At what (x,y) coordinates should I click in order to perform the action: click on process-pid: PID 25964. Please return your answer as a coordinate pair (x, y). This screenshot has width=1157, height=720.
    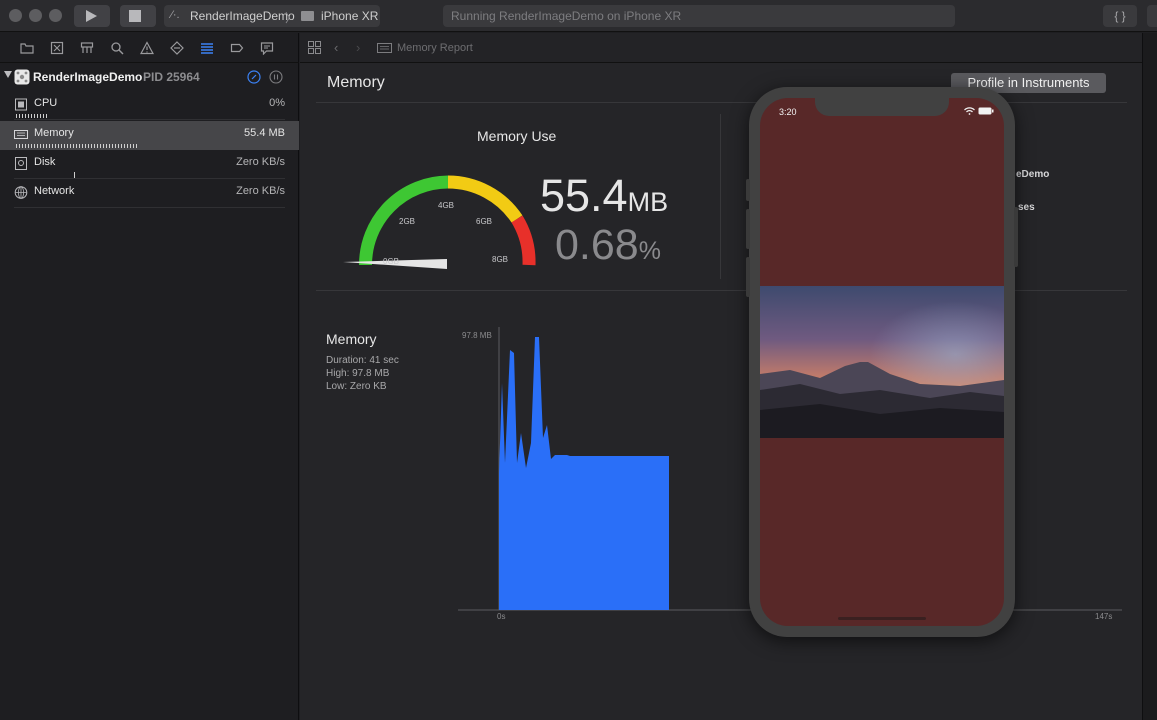
    Looking at the image, I should click on (171, 77).